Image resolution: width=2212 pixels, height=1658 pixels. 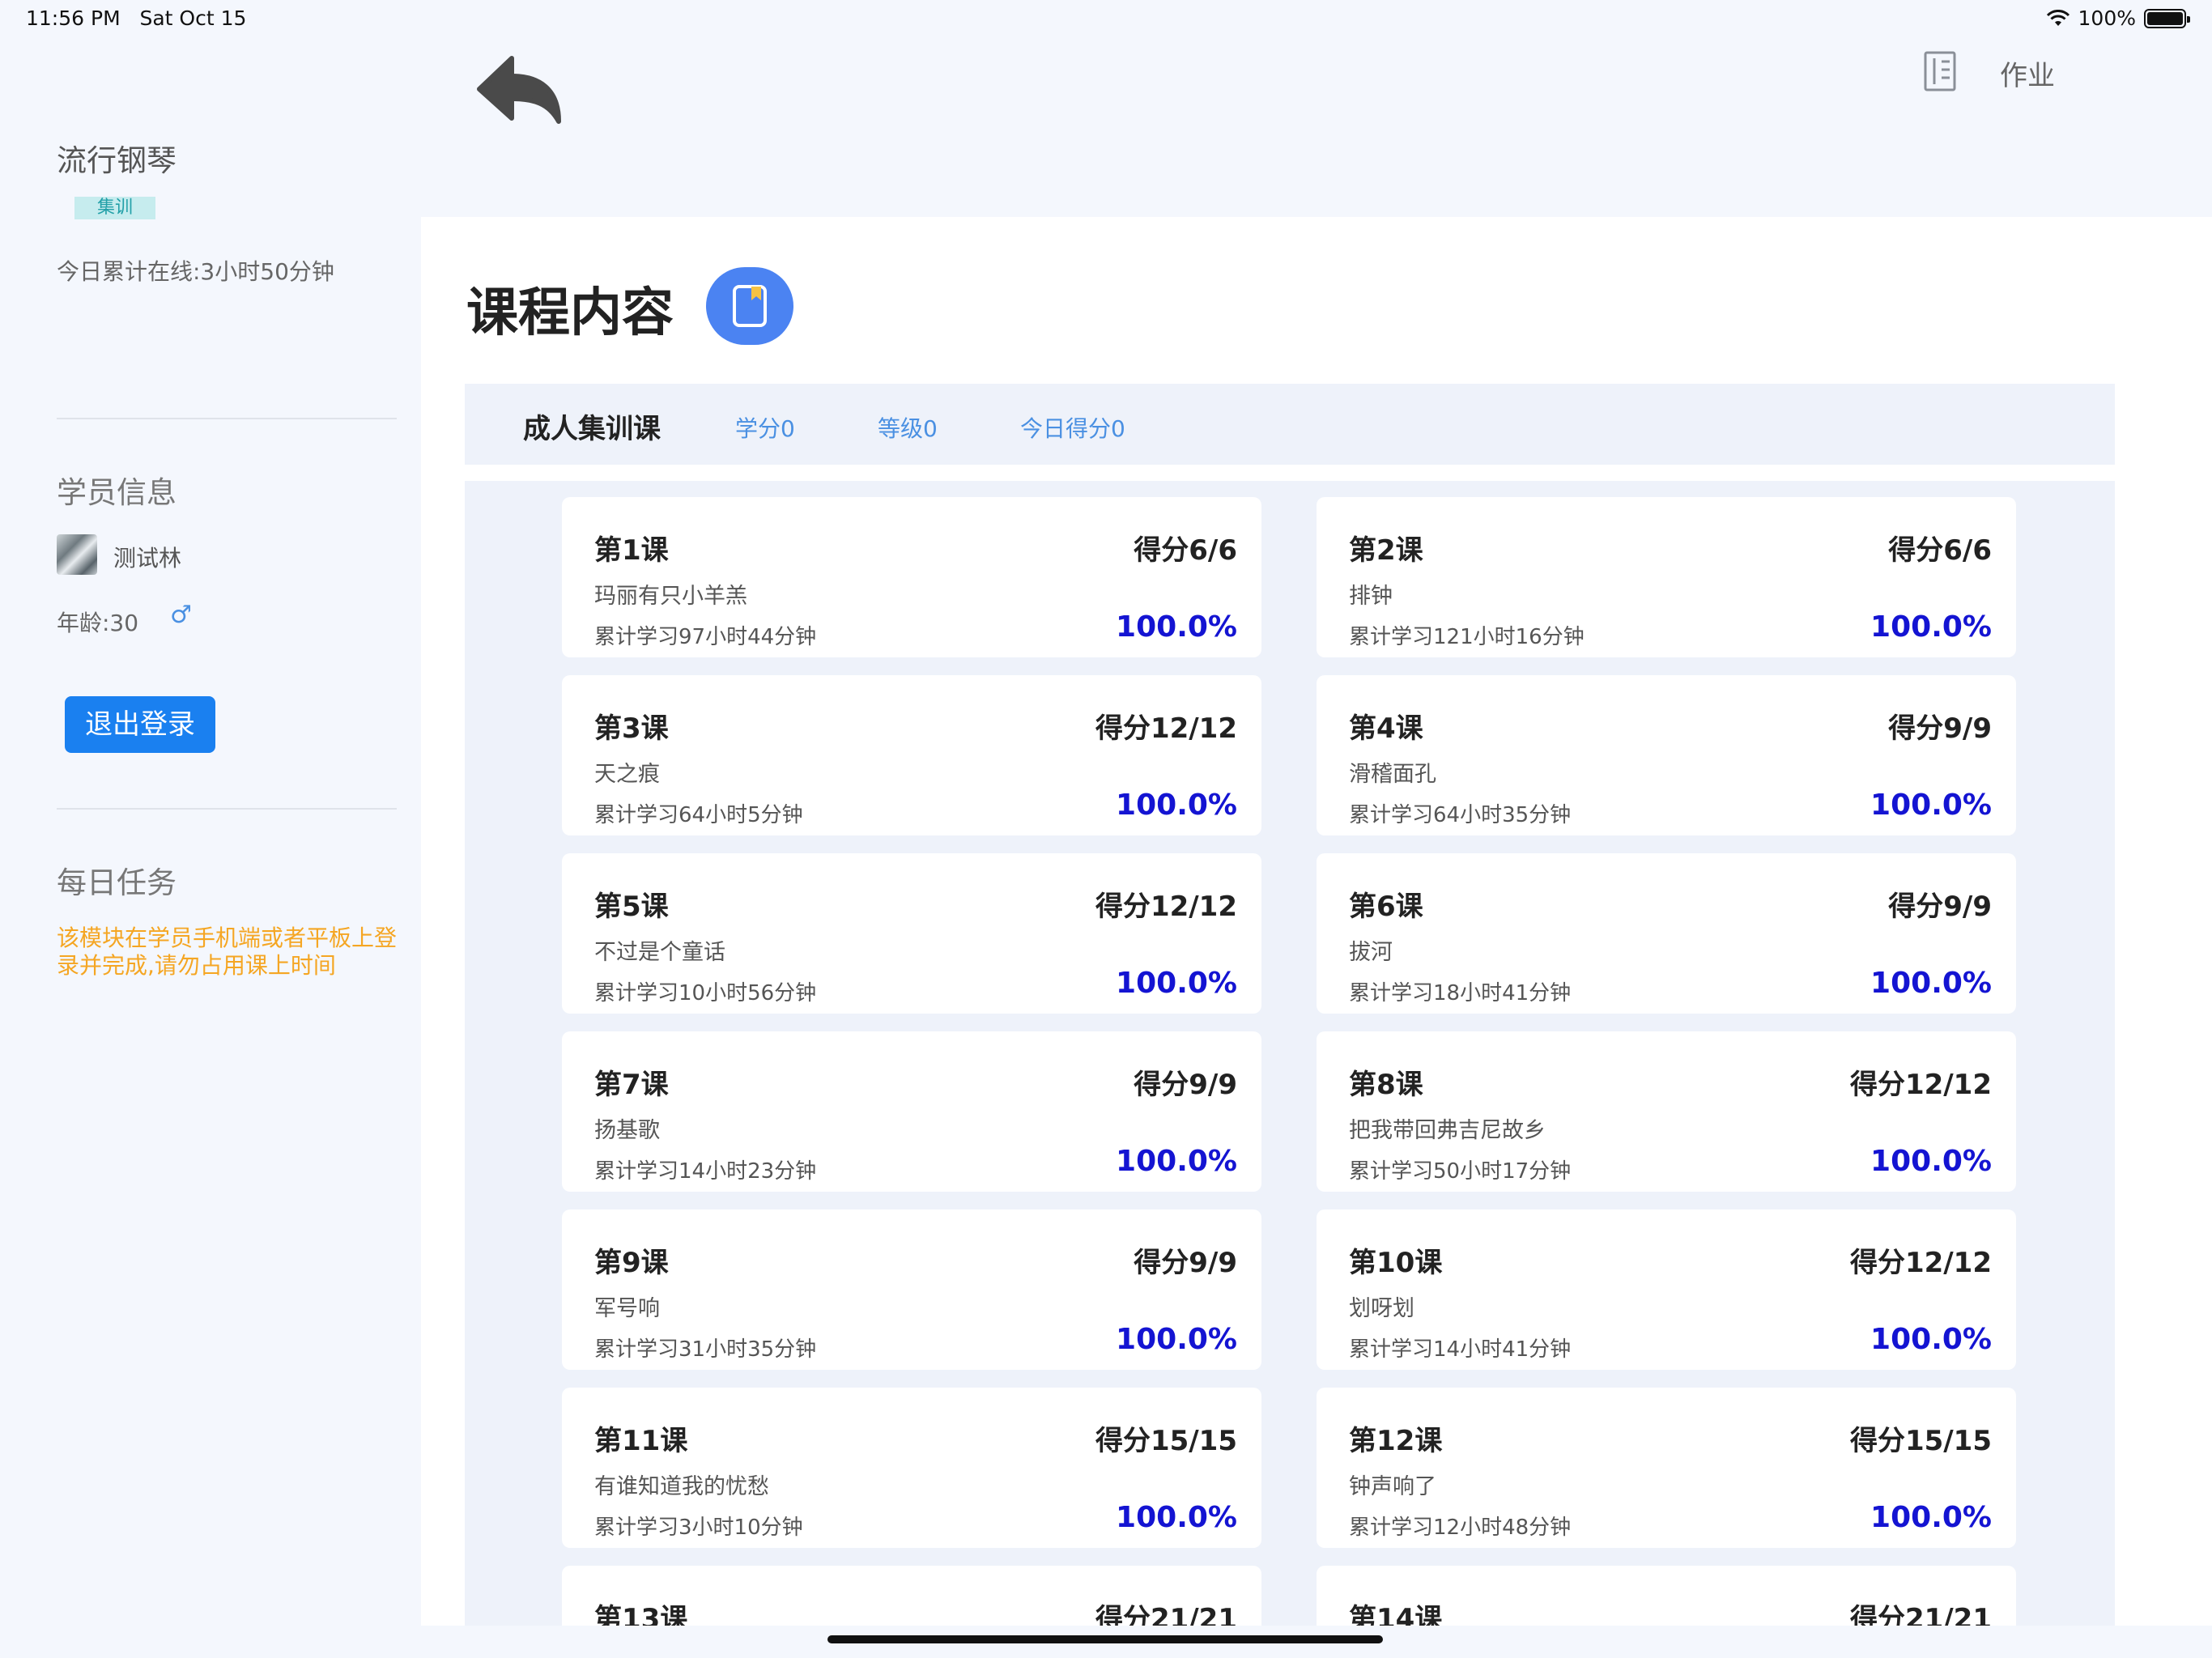 I want to click on lesson-card: 第4课 得分9/9 滑稽面孔累计学习64小时35分钟 100.0%, so click(x=1666, y=755).